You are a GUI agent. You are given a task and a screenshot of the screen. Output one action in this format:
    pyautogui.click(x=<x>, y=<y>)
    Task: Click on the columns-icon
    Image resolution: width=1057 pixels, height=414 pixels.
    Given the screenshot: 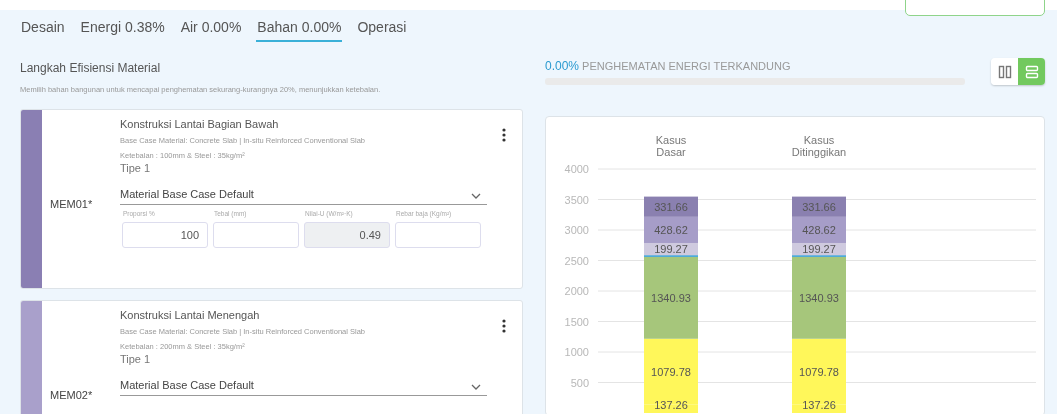 What is the action you would take?
    pyautogui.click(x=1004, y=71)
    